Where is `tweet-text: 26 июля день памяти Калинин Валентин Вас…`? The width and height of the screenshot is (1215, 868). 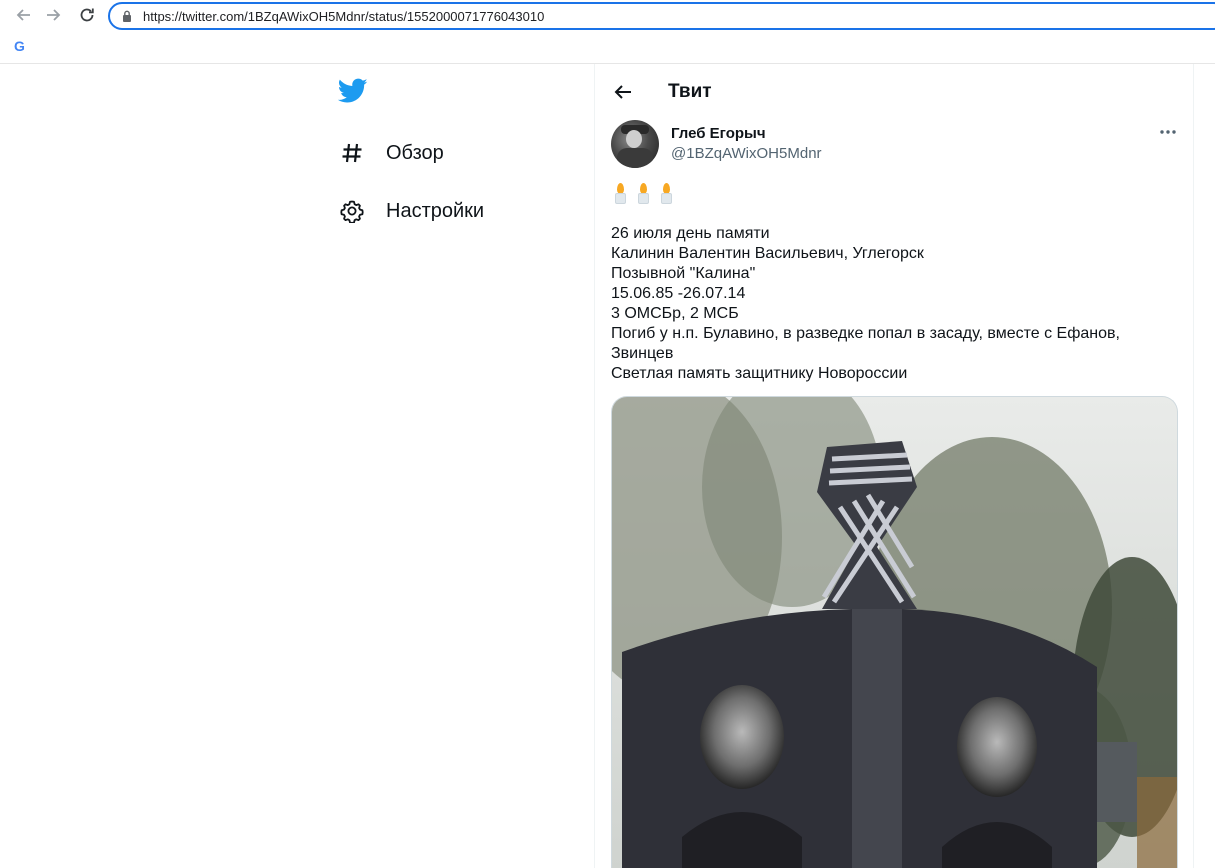
tweet-text: 26 июля день памяти Калинин Валентин Вас… is located at coordinates (891, 304).